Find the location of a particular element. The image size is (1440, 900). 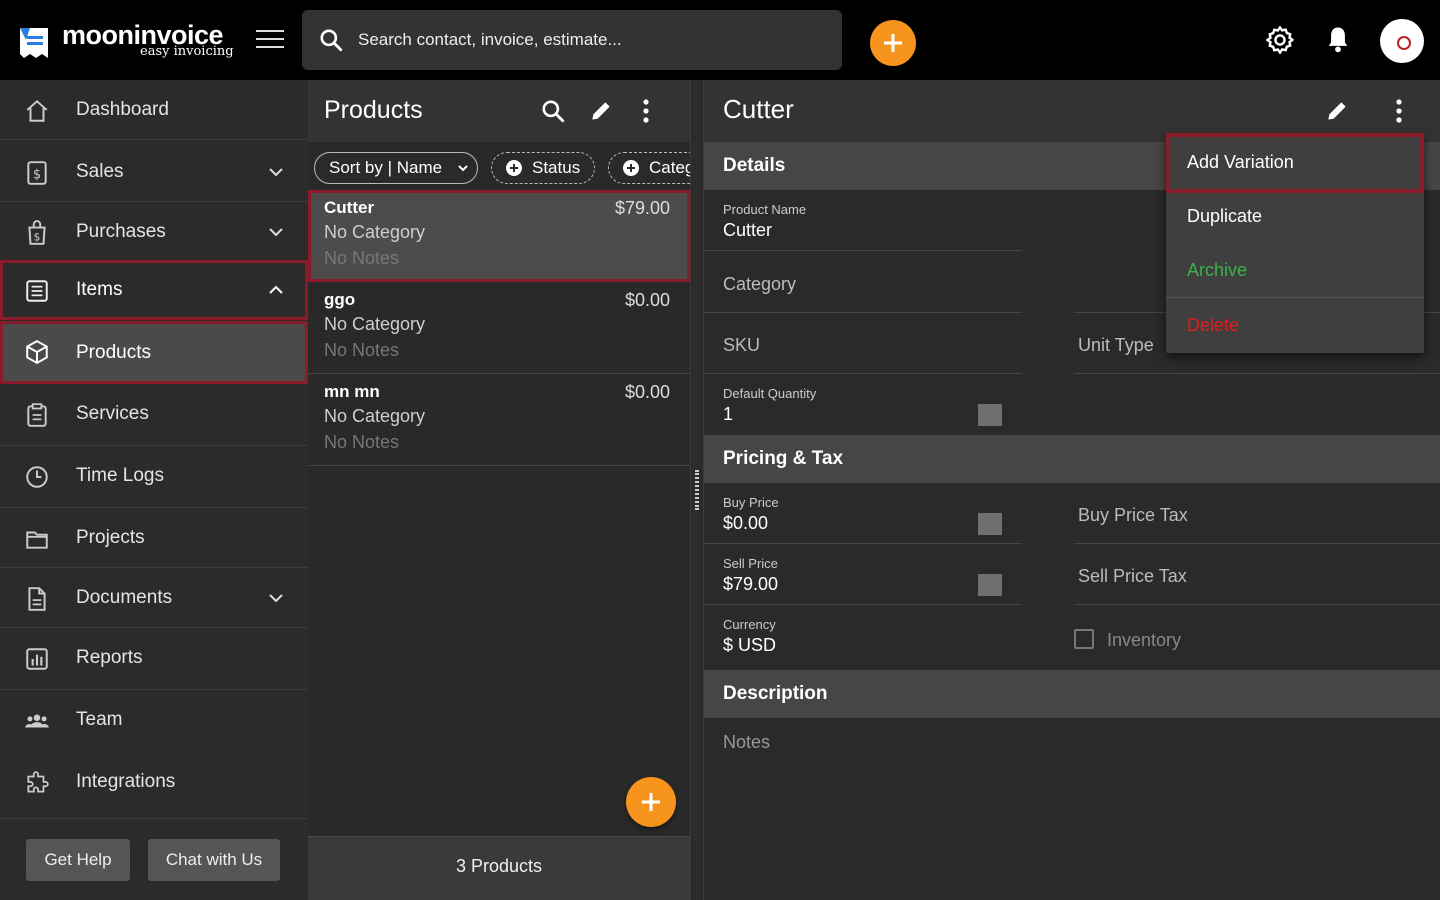

inventory-label: Inventory is located at coordinates (1144, 640).